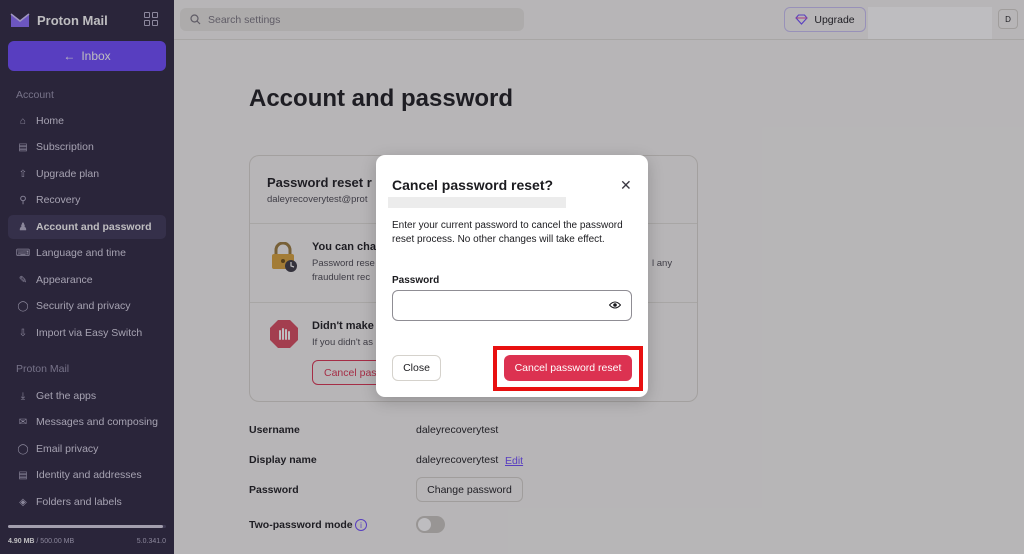  Describe the element at coordinates (568, 368) in the screenshot. I see `highlight-annotation` at that location.